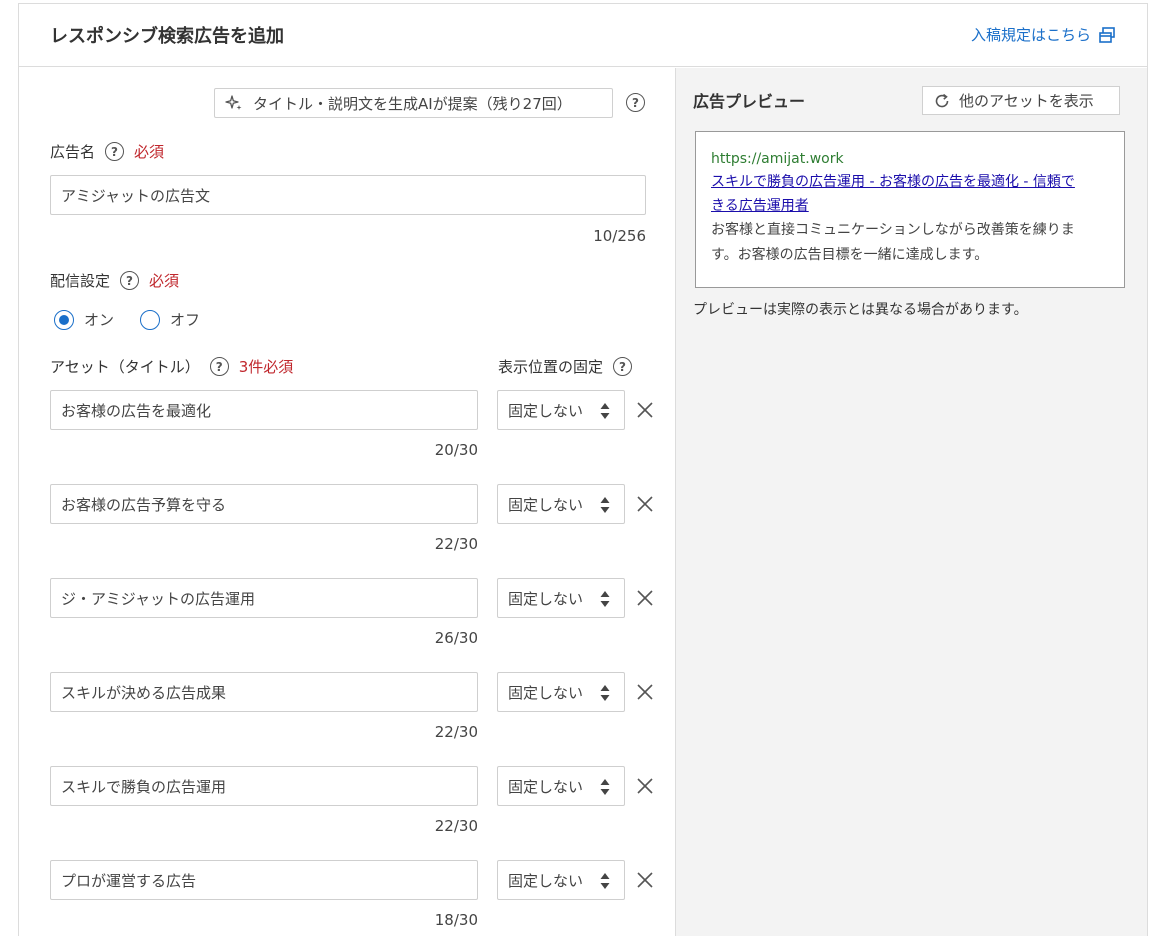 This screenshot has height=936, width=1173. What do you see at coordinates (129, 880) in the screenshot?
I see `asset-title-value: プロが運営する広告` at bounding box center [129, 880].